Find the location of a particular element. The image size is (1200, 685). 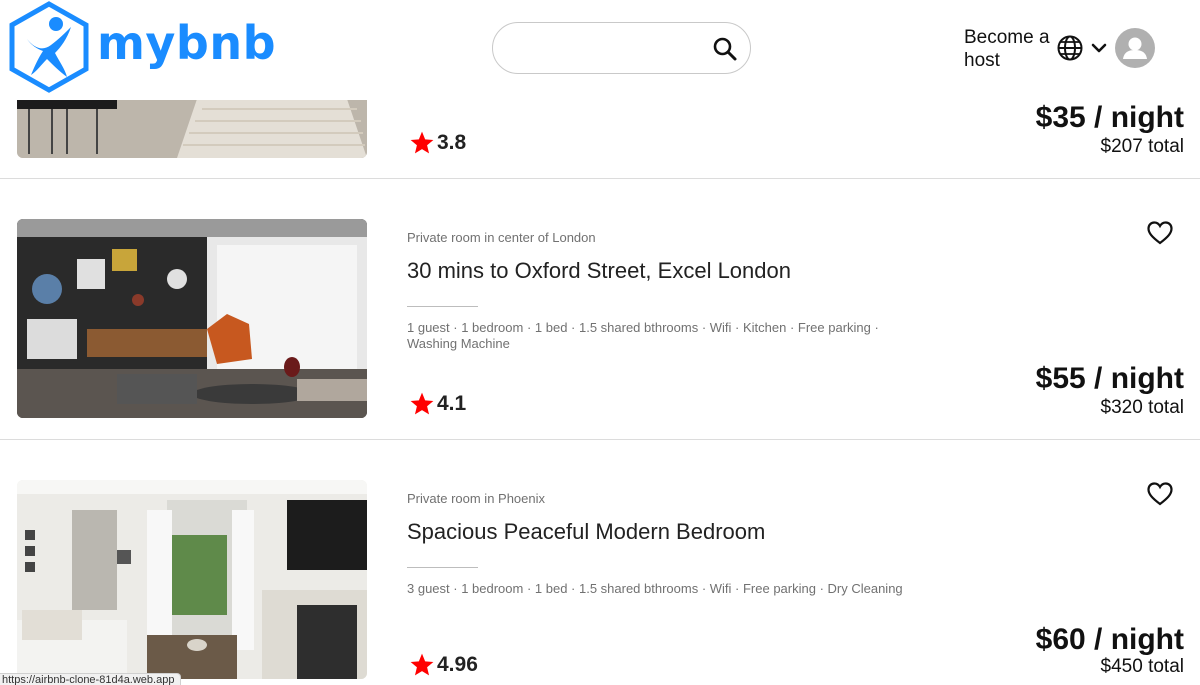

listing-title: 30 mins to Oxford Street, Excel London is located at coordinates (599, 271).